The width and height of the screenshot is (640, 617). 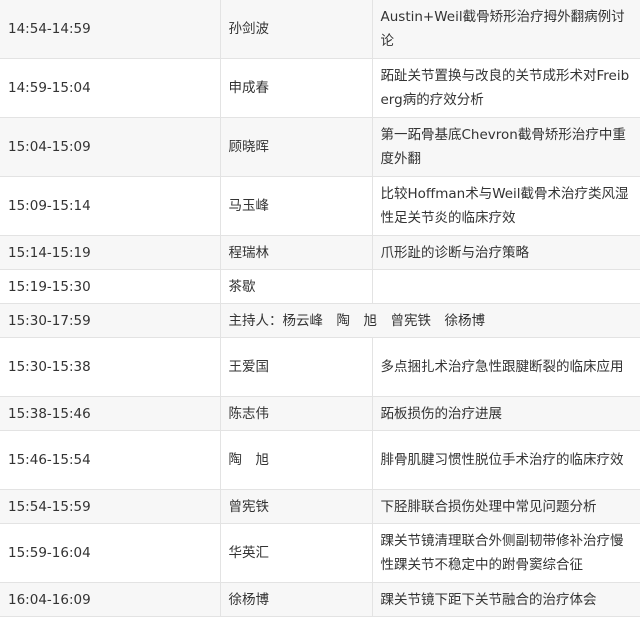 I want to click on table-row: 15:19-15:30 茶歇, so click(x=320, y=286).